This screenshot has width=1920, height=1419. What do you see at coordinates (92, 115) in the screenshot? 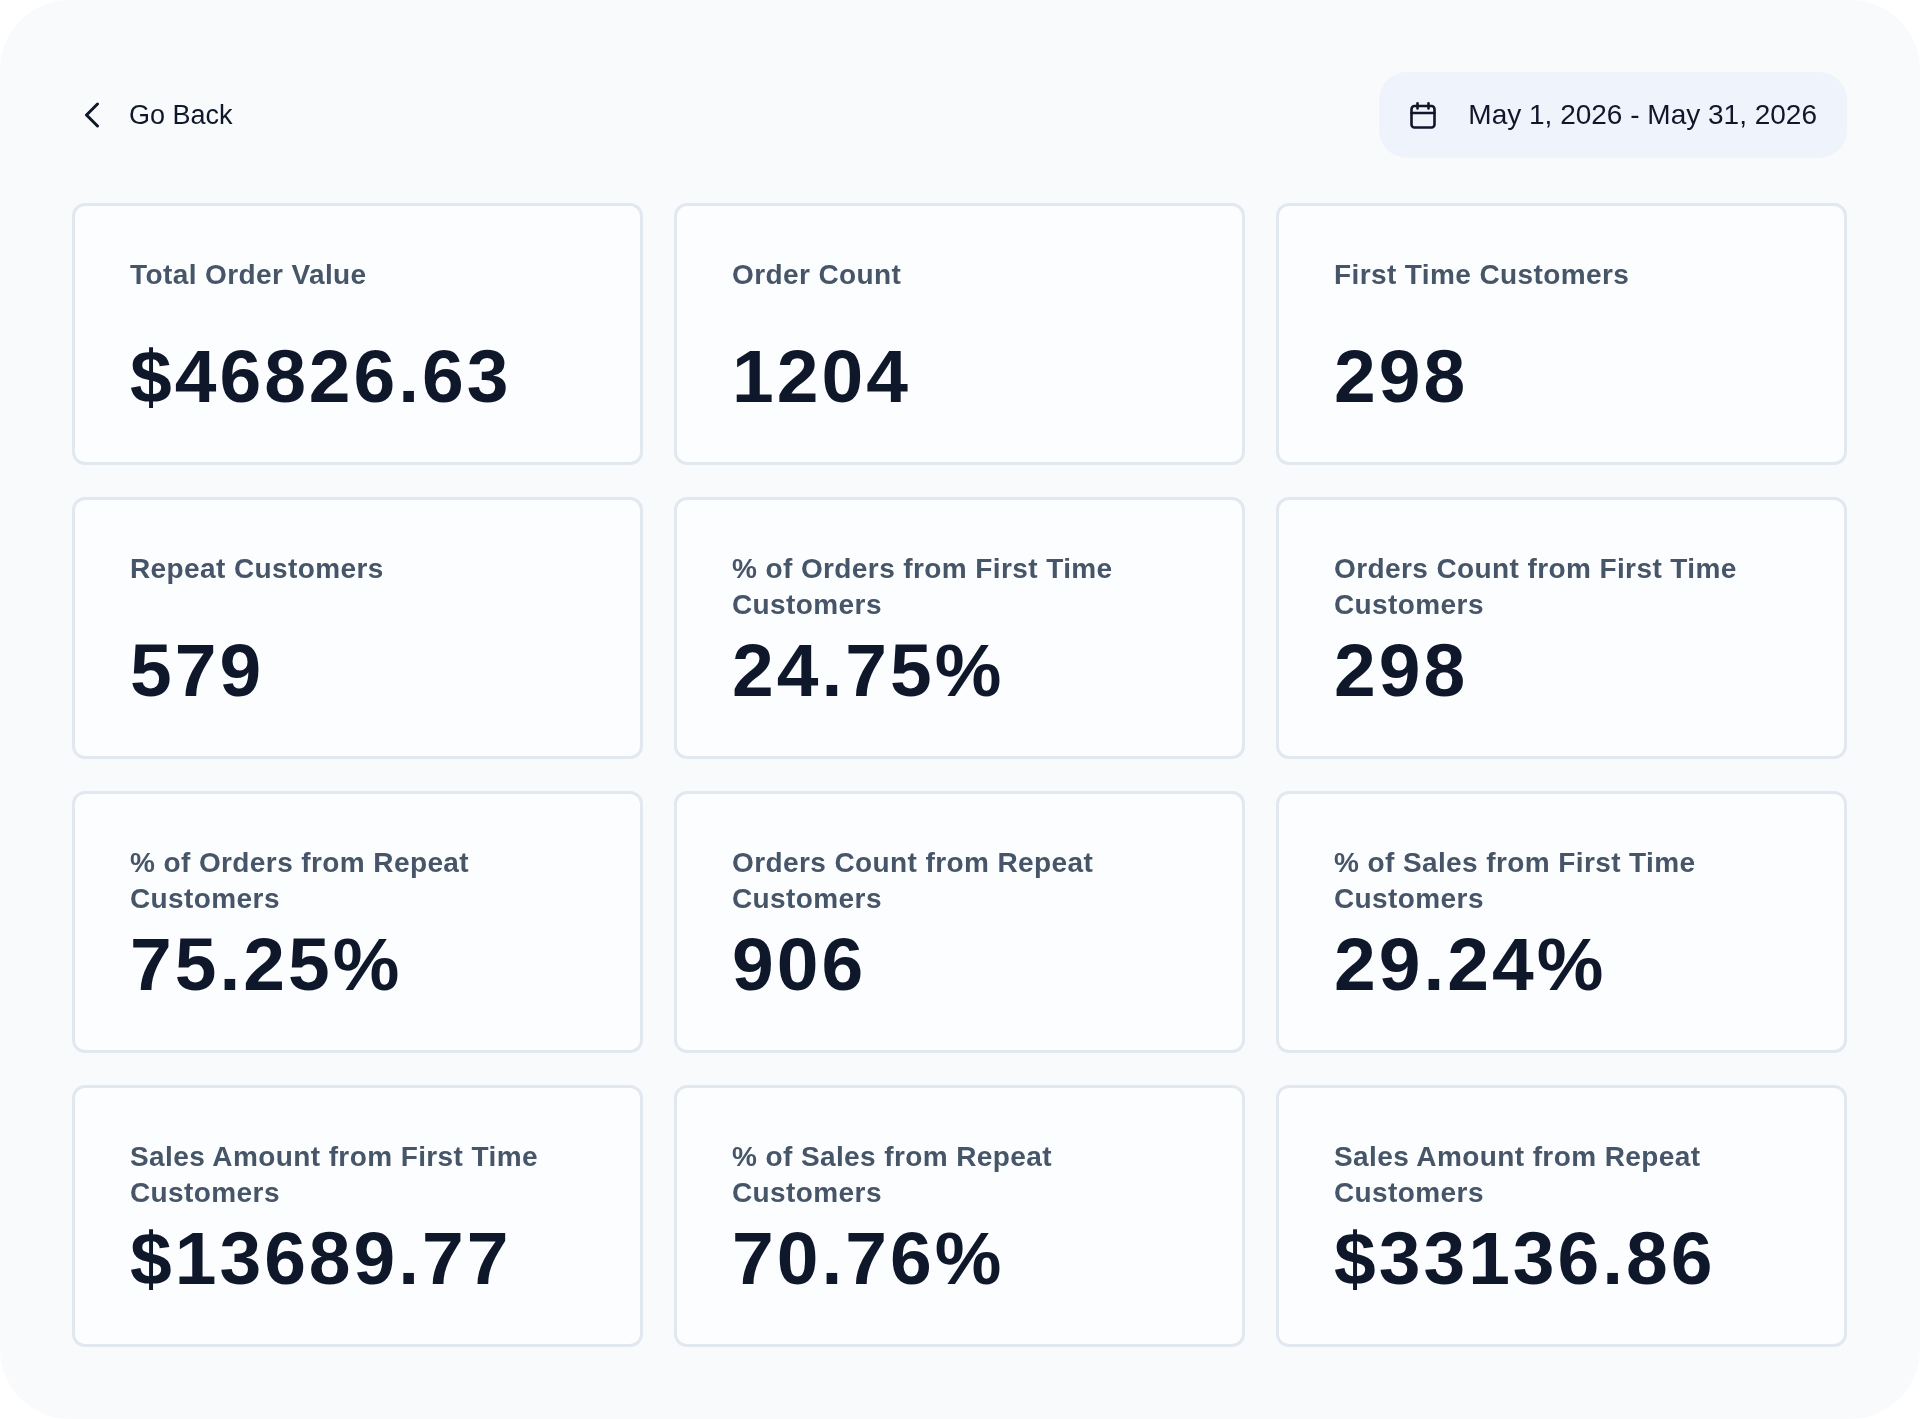
I see `chevron-left-icon` at bounding box center [92, 115].